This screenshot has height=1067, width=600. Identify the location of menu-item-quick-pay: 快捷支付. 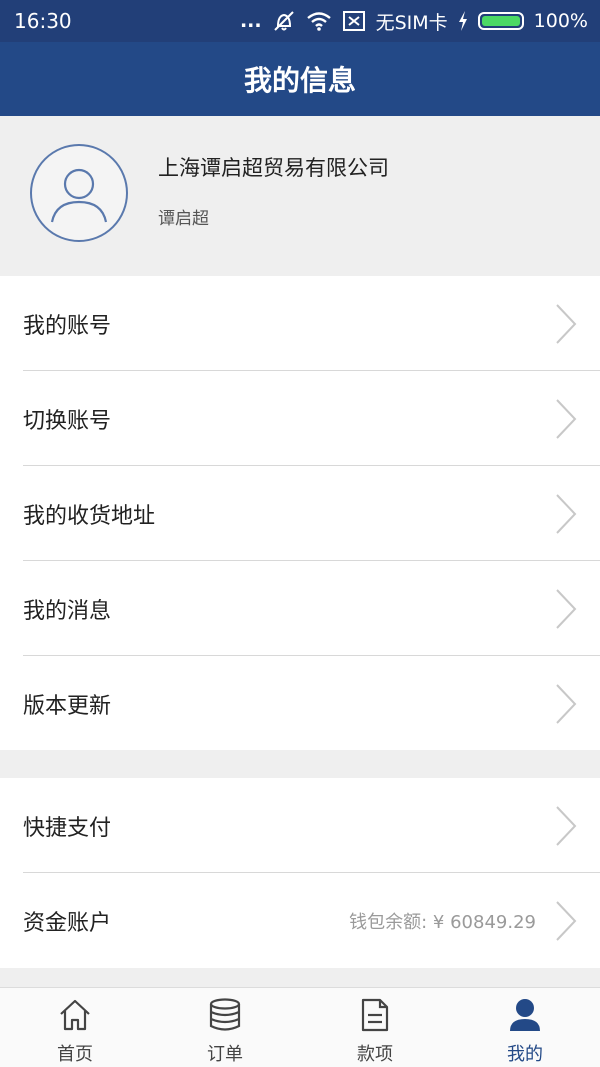
(300, 825).